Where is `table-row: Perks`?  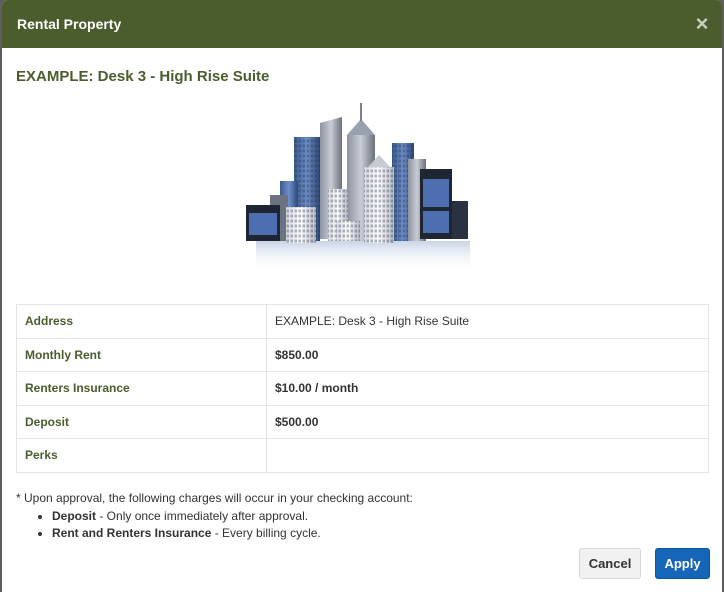 table-row: Perks is located at coordinates (362, 455).